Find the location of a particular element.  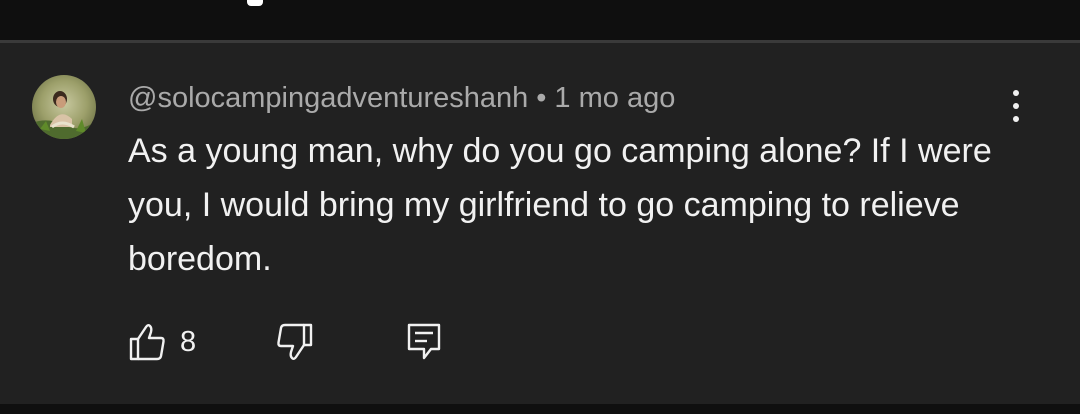

more-options-button is located at coordinates (1016, 106).